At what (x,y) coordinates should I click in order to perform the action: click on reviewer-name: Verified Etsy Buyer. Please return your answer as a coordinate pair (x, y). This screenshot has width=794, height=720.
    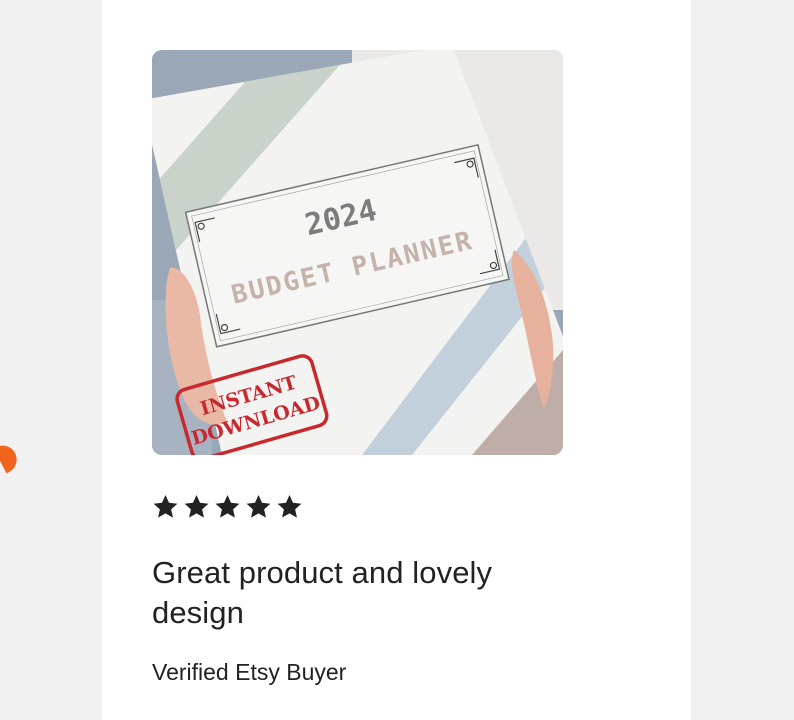
    Looking at the image, I should click on (249, 672).